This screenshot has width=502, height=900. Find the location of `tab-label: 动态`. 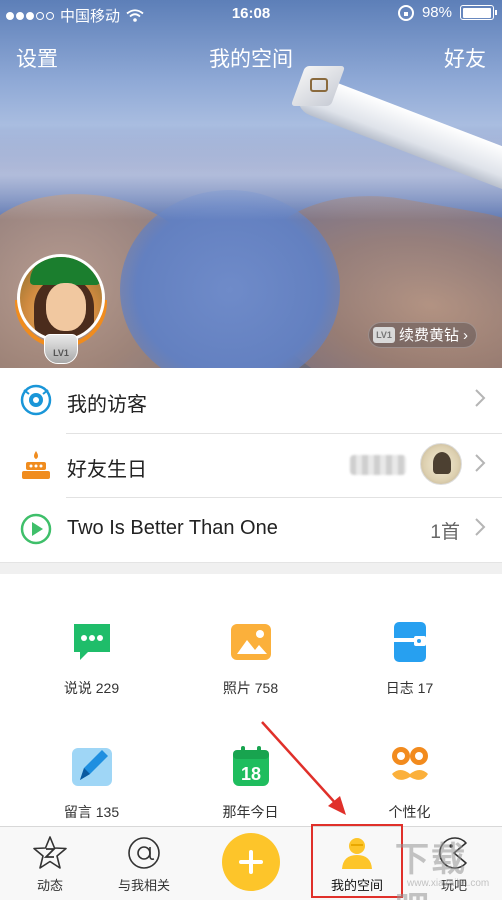

tab-label: 动态 is located at coordinates (49, 885).